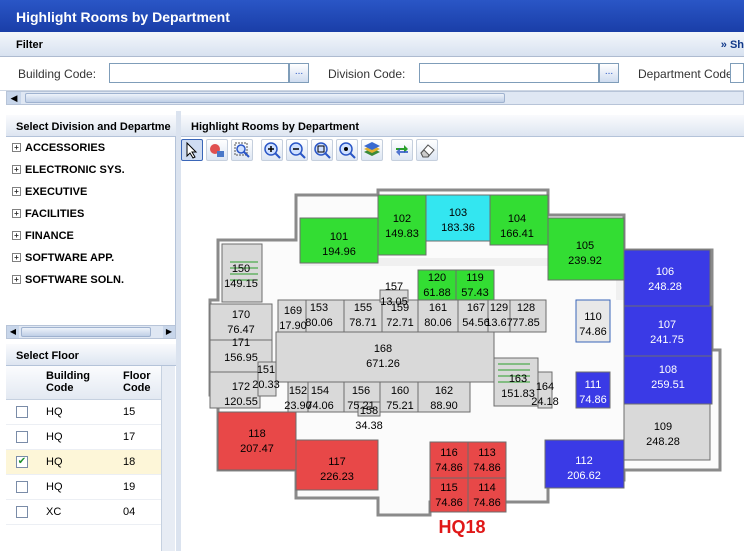  What do you see at coordinates (400, 391) in the screenshot?
I see `room-number-label: 160` at bounding box center [400, 391].